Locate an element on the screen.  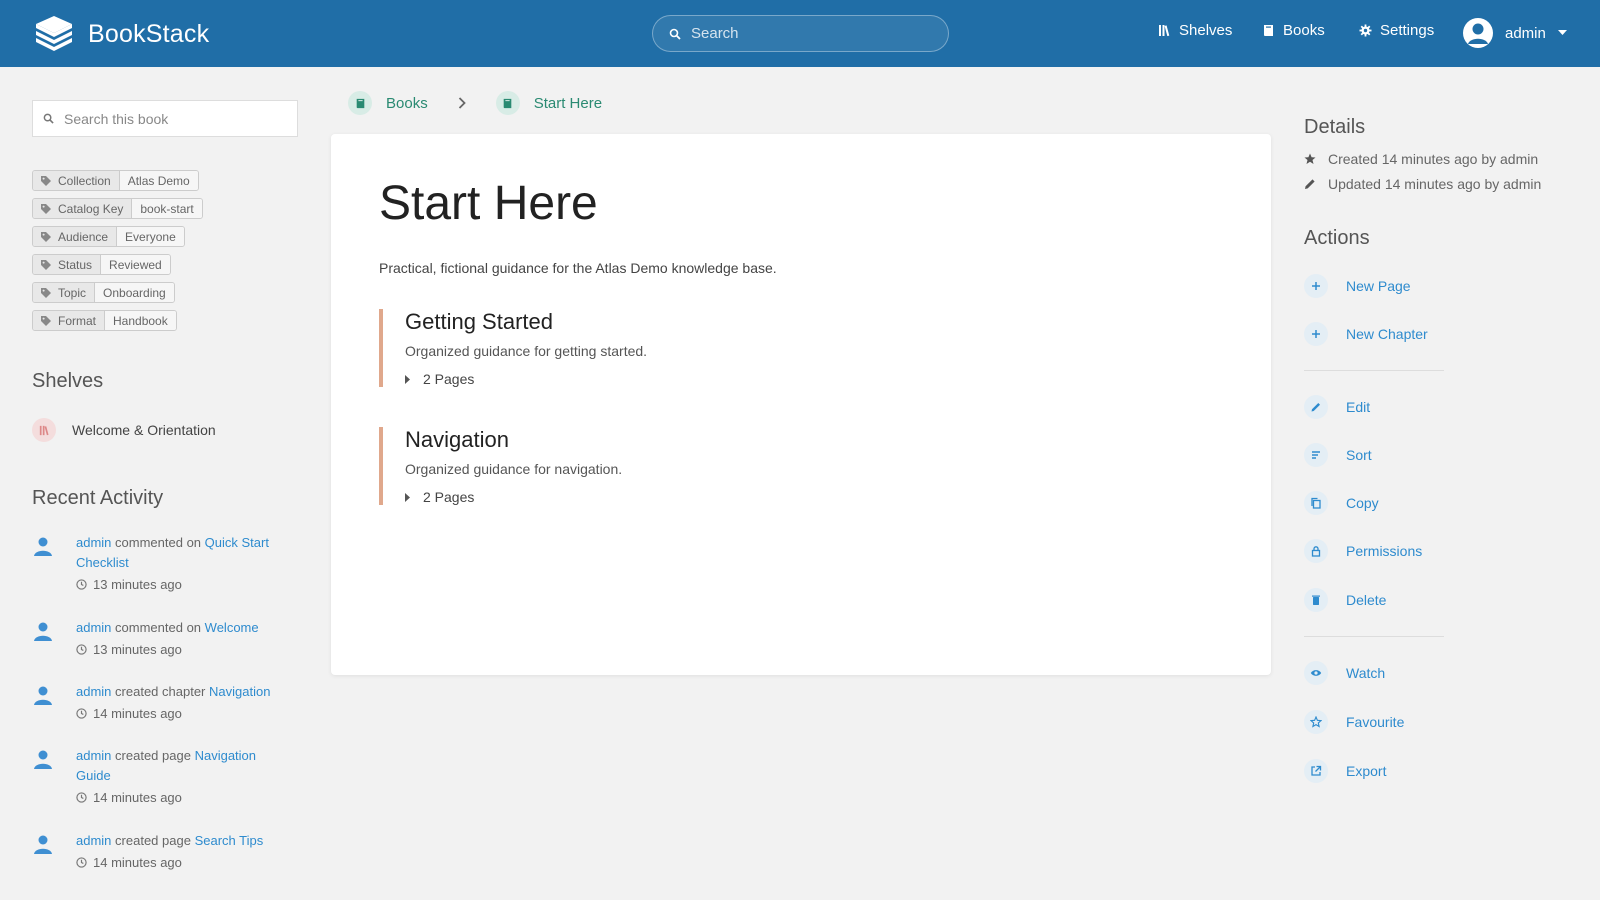
shelf-item: Welcome & Orientation is located at coordinates (124, 430).